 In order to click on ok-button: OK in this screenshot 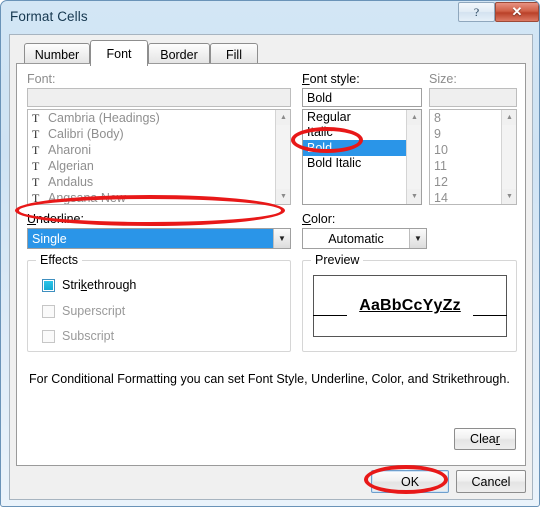, I will do `click(410, 481)`.